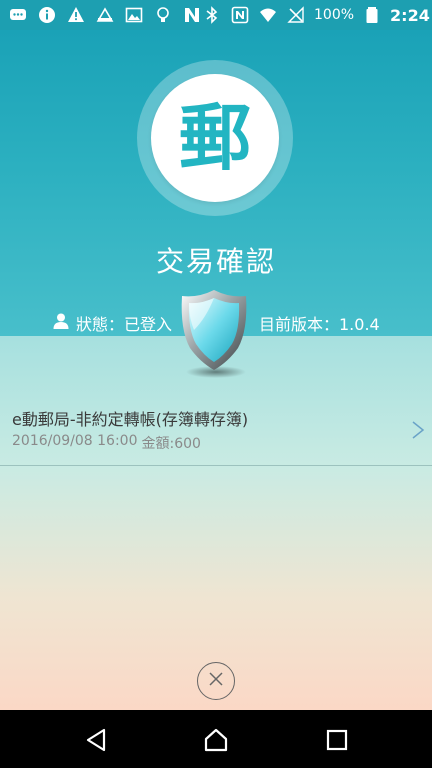 The image size is (432, 768). I want to click on transaction-amount: 金額:600, so click(171, 444).